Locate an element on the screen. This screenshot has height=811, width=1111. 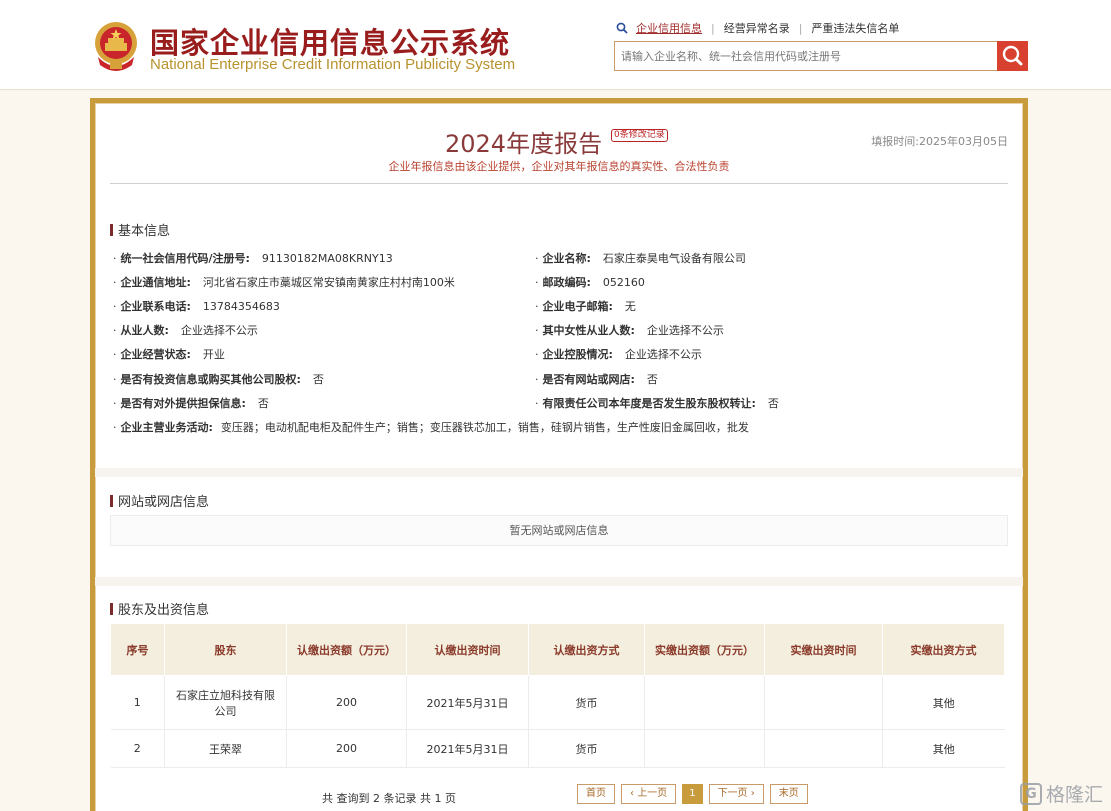
current-page-button: 1 is located at coordinates (692, 794).